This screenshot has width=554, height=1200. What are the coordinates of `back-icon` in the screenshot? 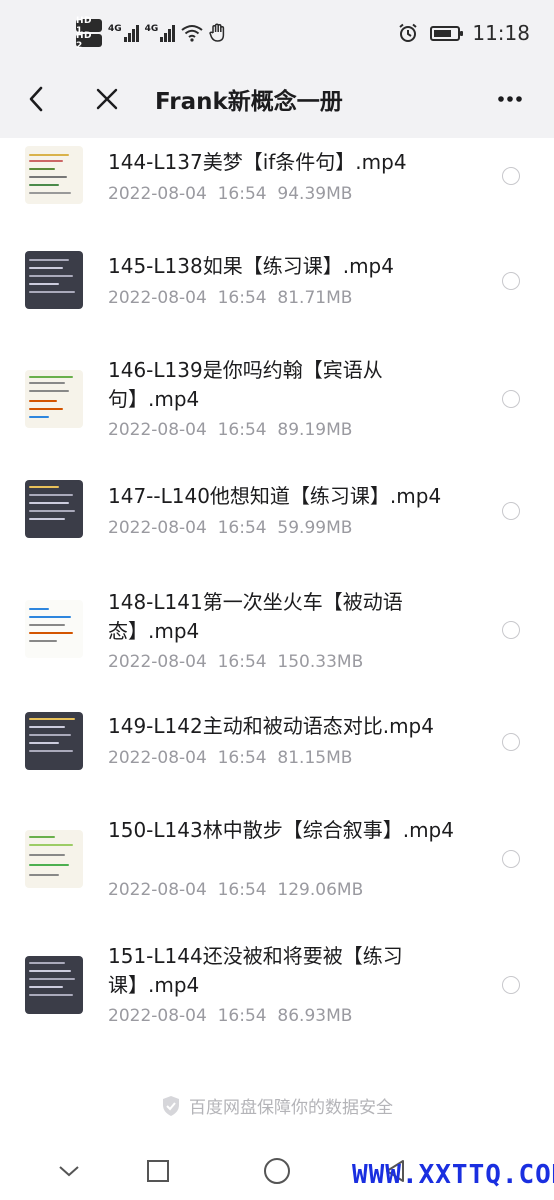 It's located at (36, 99).